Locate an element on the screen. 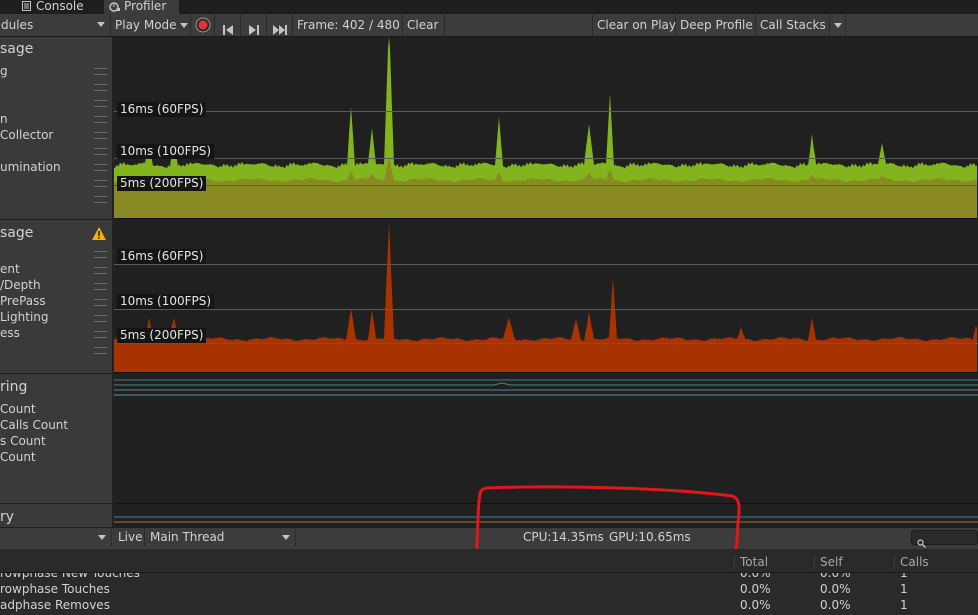  module-item: Collector is located at coordinates (27, 135).